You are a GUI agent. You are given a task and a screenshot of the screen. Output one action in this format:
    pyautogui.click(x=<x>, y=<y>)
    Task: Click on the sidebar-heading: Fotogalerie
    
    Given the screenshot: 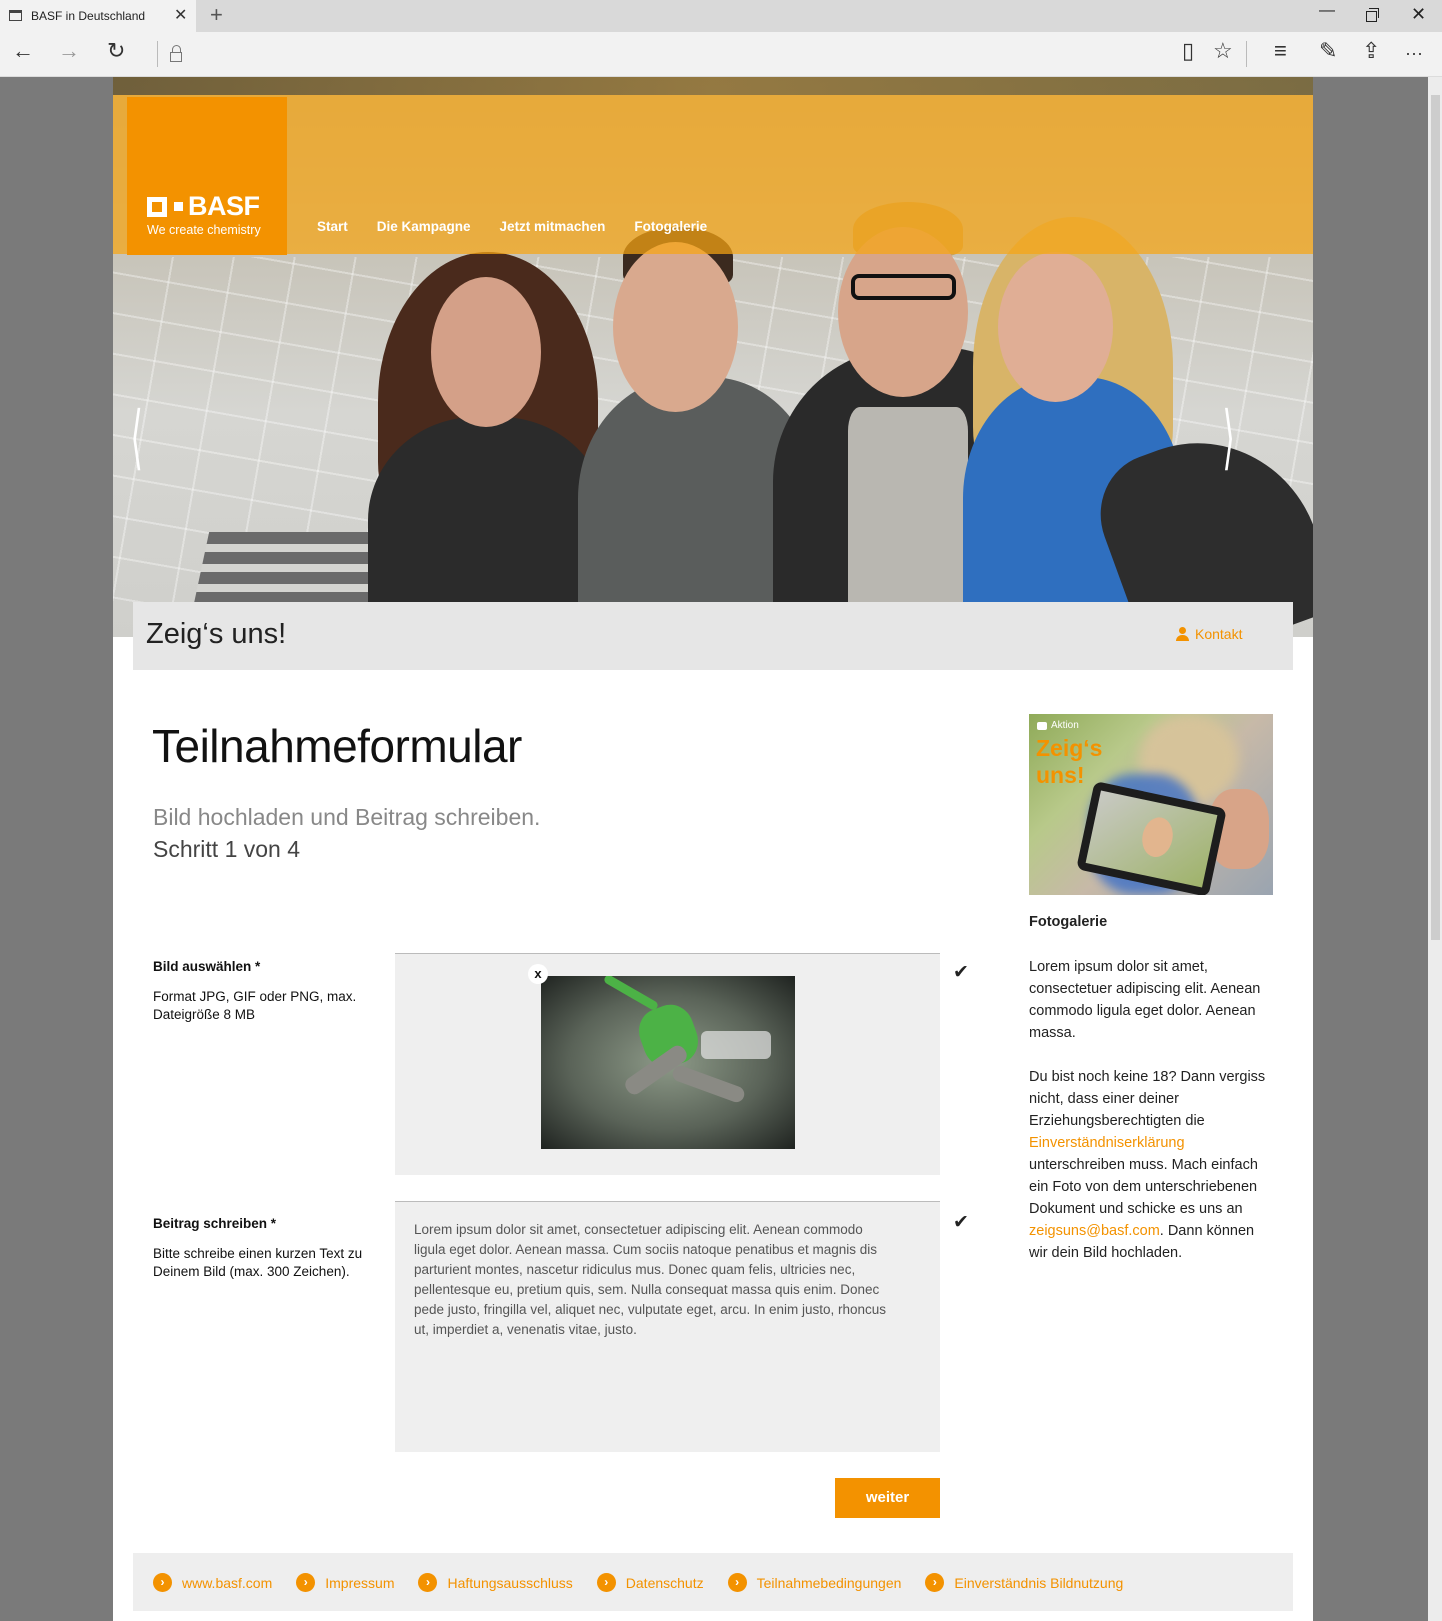 What is the action you would take?
    pyautogui.click(x=1068, y=922)
    